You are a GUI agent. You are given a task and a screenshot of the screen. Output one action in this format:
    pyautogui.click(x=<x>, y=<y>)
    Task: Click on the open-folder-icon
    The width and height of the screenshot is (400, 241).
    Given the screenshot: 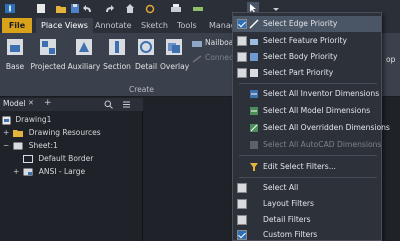 What is the action you would take?
    pyautogui.click(x=61, y=8)
    